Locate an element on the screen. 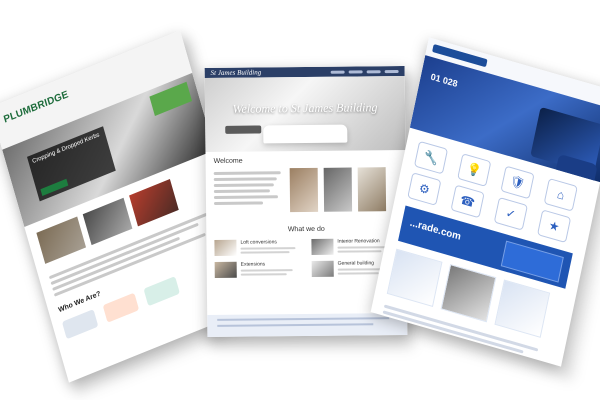 This screenshot has width=600, height=400. gear-icon: ⚙ is located at coordinates (424, 189).